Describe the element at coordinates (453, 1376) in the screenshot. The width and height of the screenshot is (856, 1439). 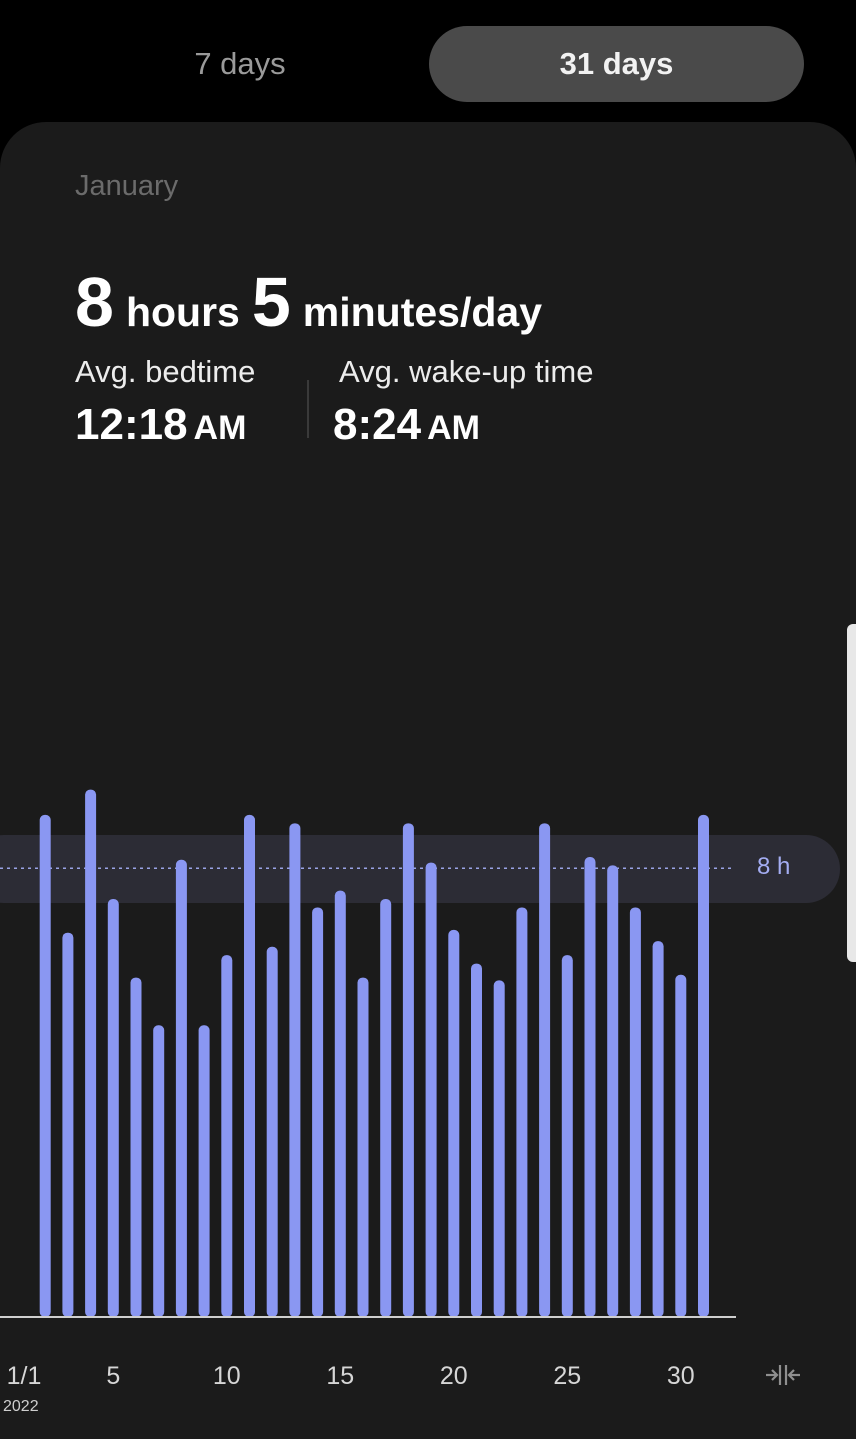
I see `x-tick-20: 20` at that location.